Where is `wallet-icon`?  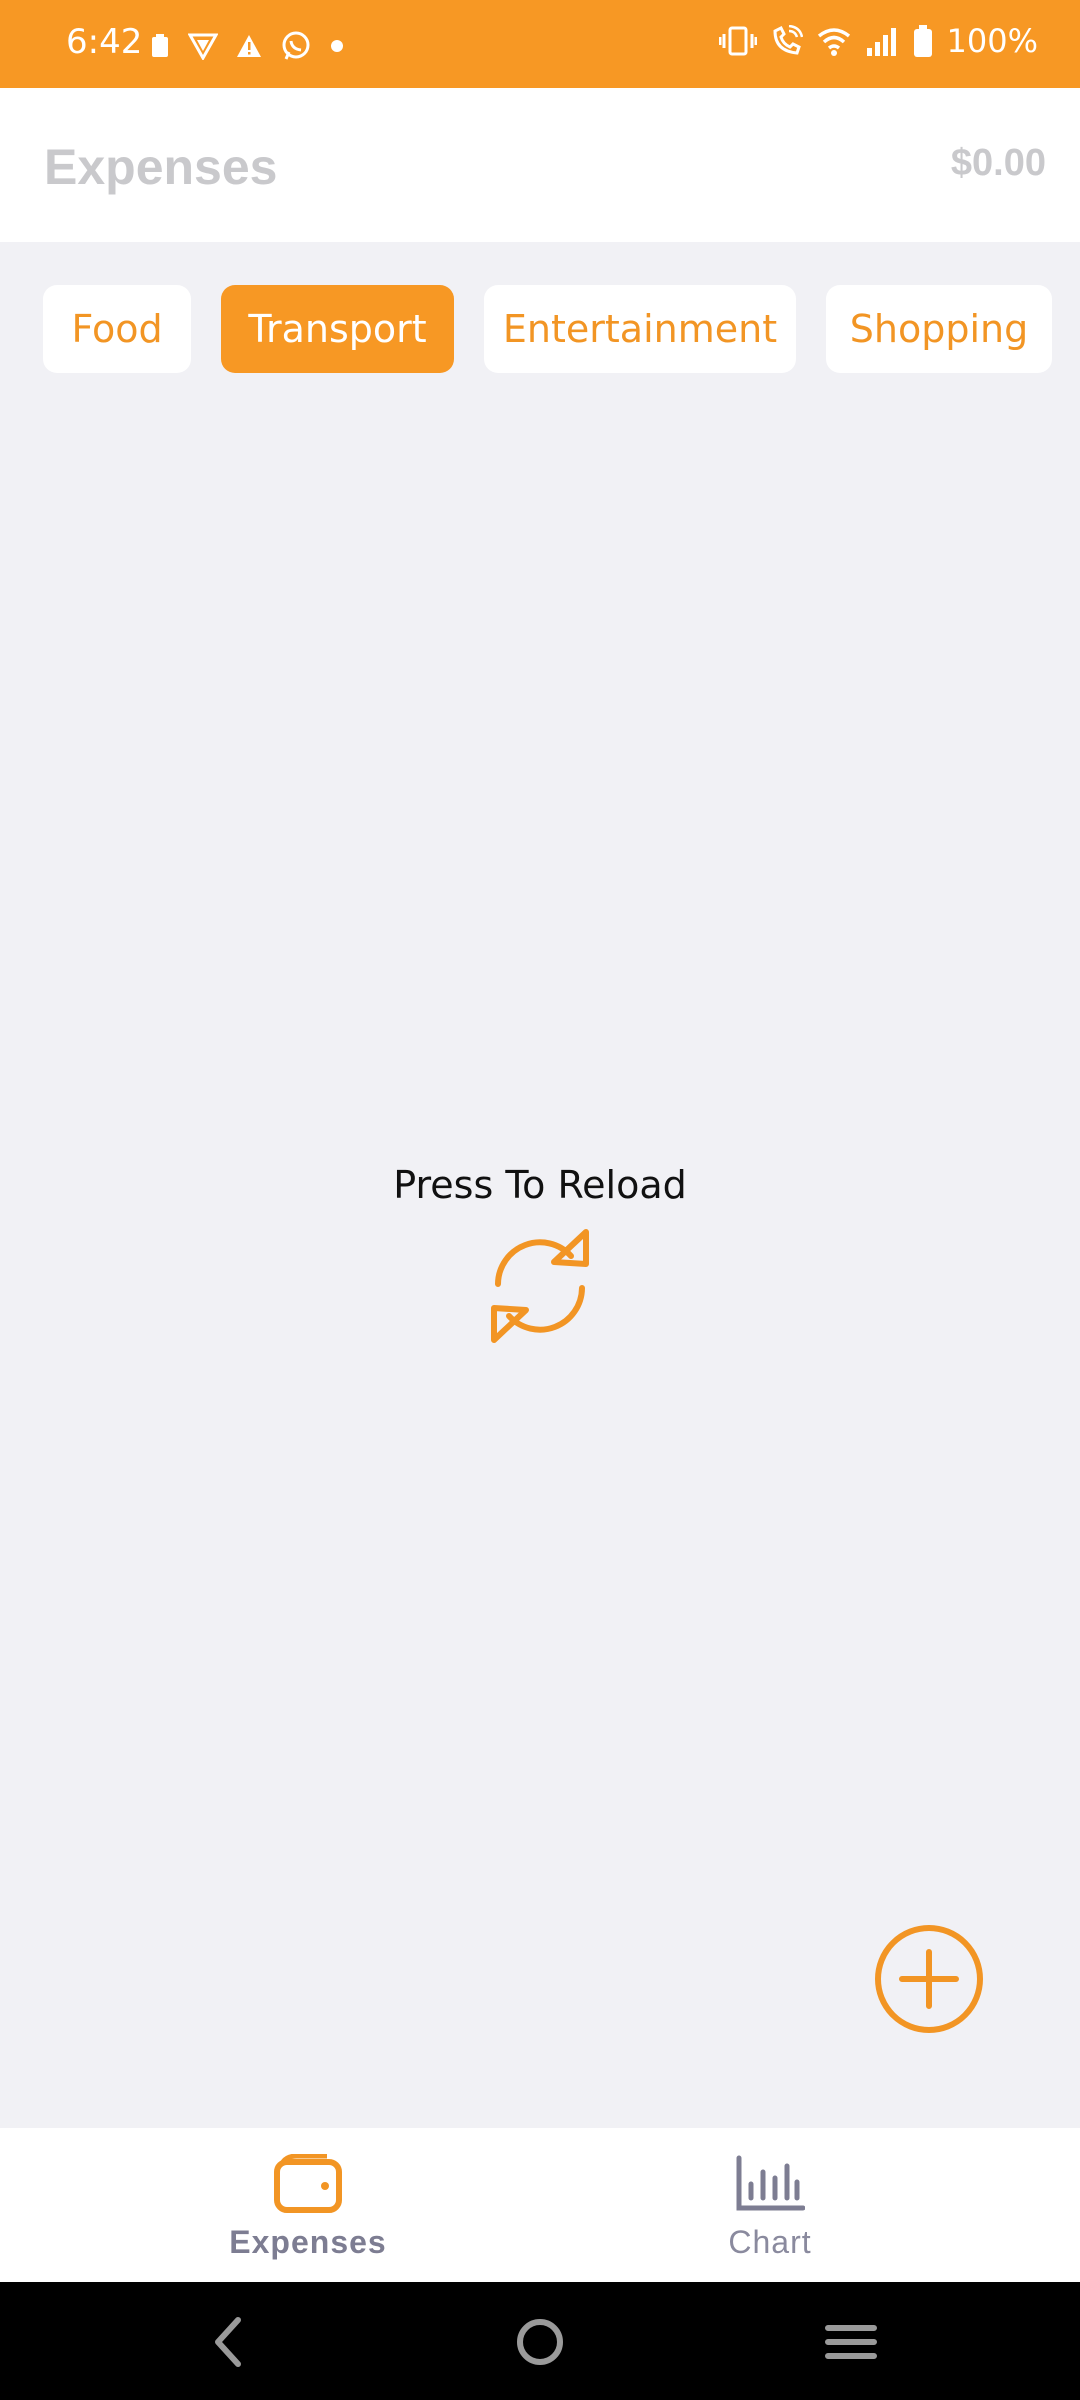 wallet-icon is located at coordinates (308, 2183).